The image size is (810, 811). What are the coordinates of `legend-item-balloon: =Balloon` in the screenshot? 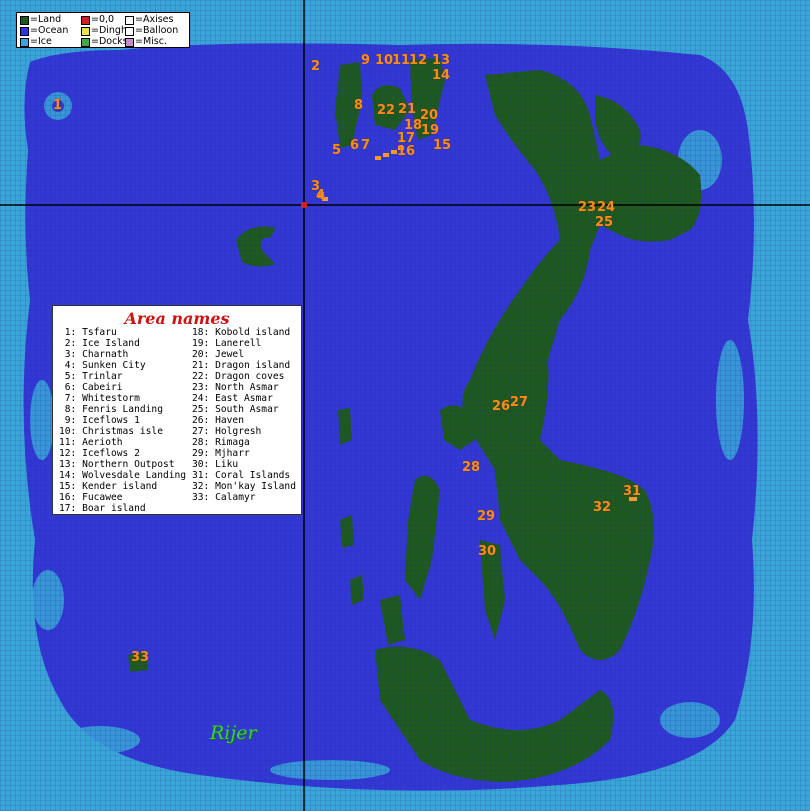 It's located at (151, 31).